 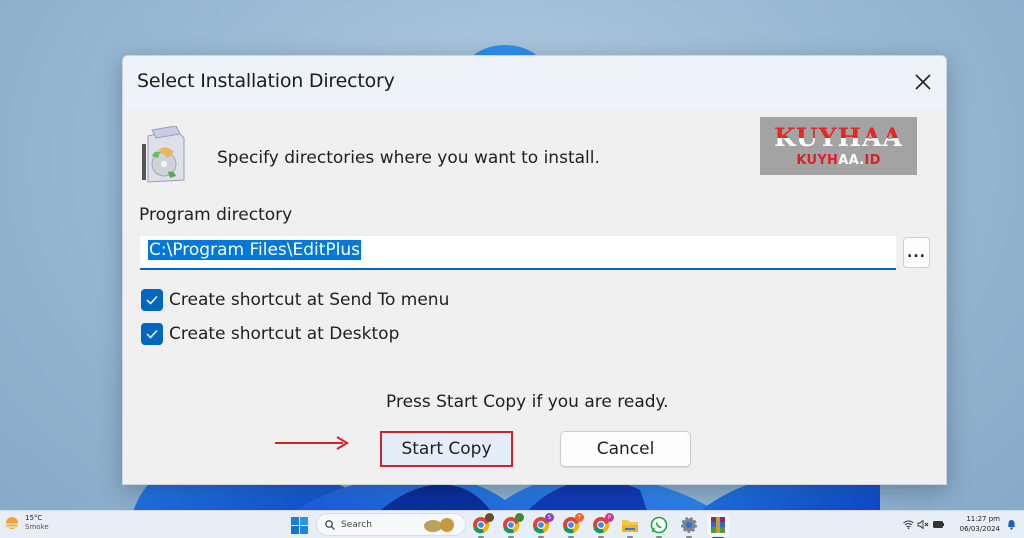 I want to click on dialog-title: Select Installation Directory, so click(x=266, y=81).